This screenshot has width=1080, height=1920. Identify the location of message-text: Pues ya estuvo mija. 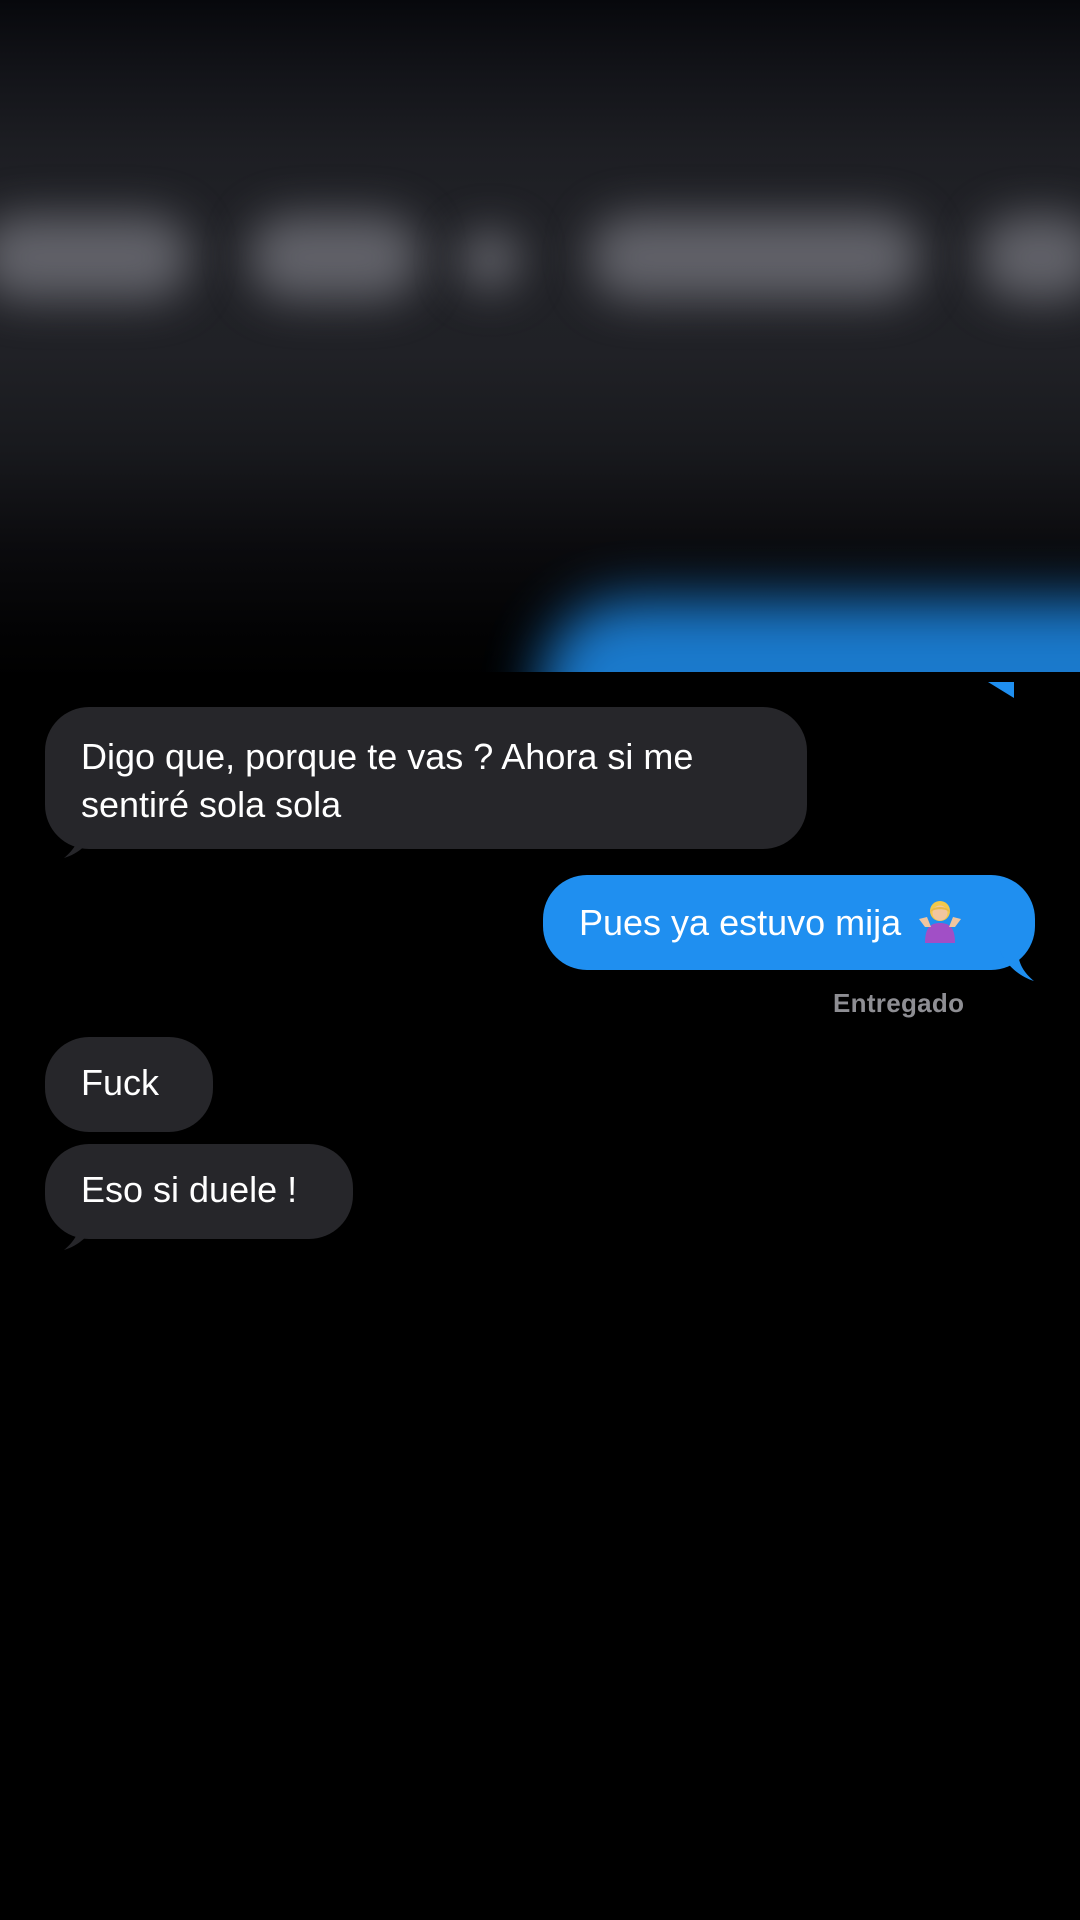
(740, 922).